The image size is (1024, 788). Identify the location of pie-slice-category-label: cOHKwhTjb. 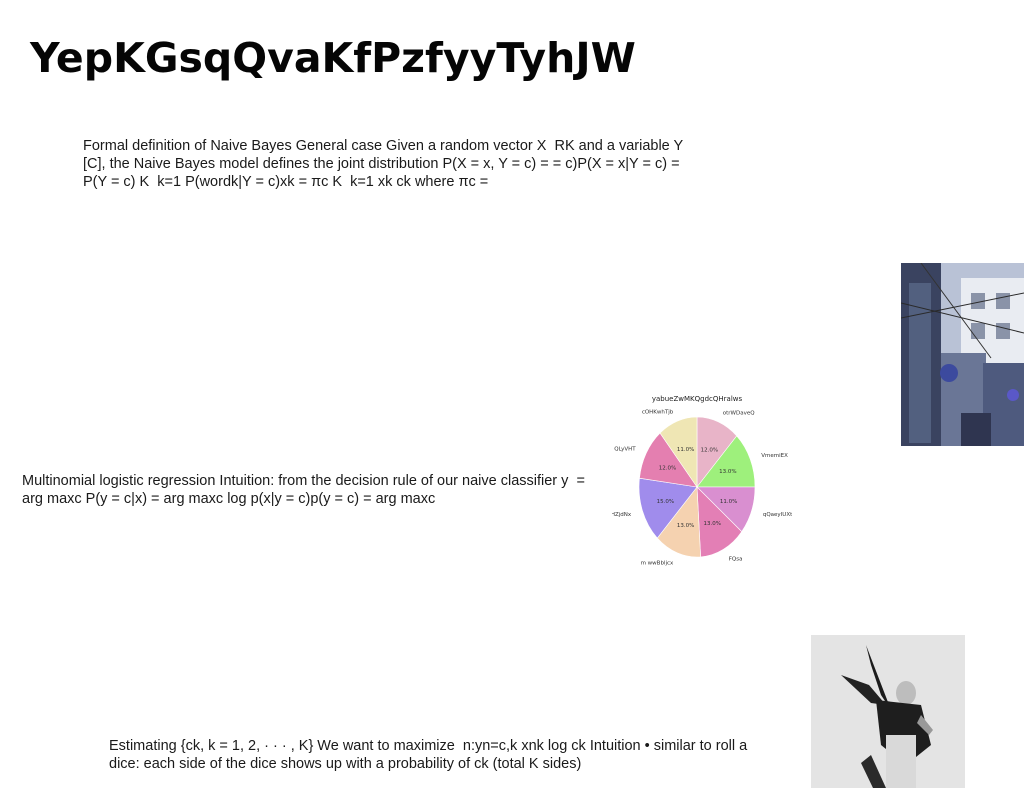
(658, 413).